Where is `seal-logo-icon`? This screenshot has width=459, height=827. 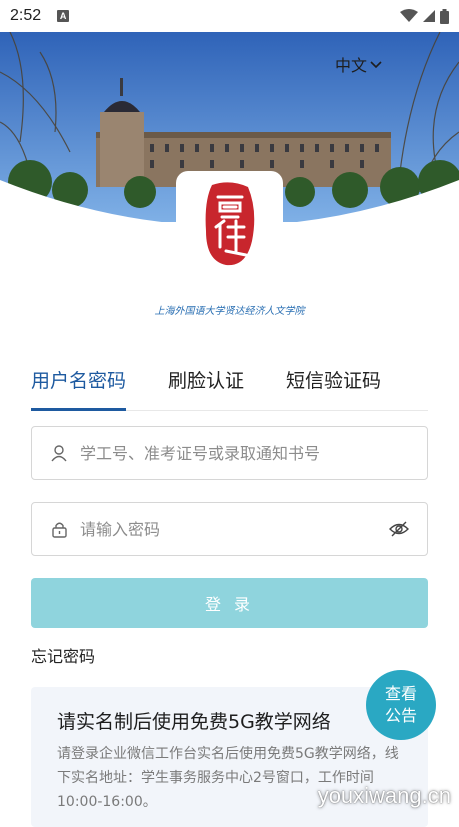 seal-logo-icon is located at coordinates (229, 223).